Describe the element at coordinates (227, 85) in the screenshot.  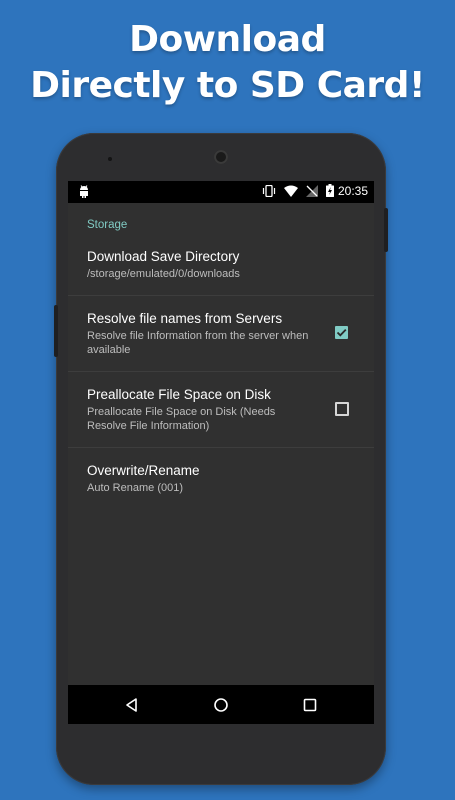
I see `promo-headline-line2: Directly to SD Card!` at that location.